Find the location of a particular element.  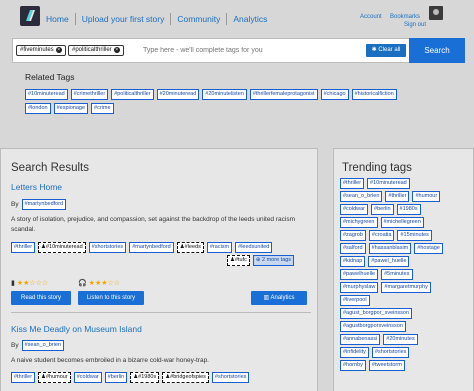

related-tags-row: #london #espionage #crime is located at coordinates (69, 108).